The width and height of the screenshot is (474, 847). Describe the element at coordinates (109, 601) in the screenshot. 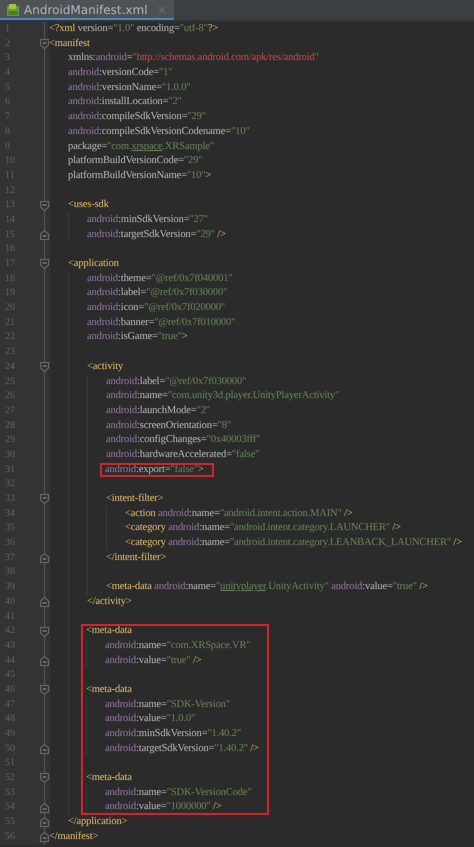

I see `code-line: </activity>` at that location.